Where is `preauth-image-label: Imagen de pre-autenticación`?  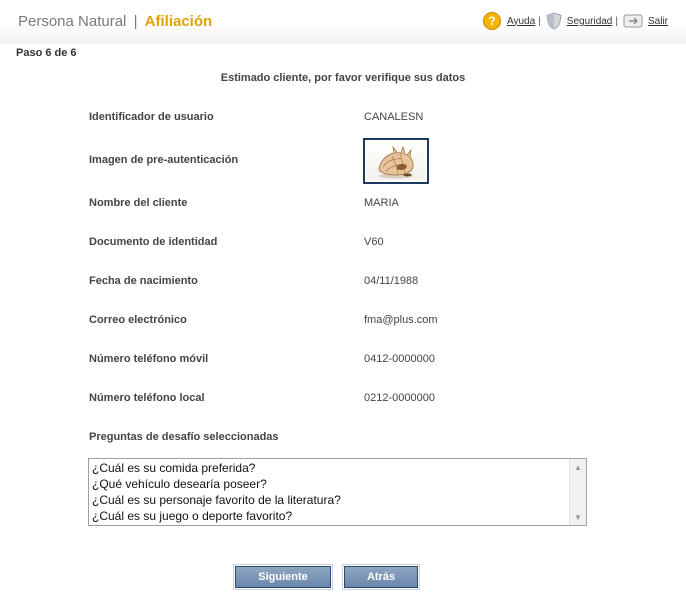
preauth-image-label: Imagen de pre-autenticación is located at coordinates (164, 160).